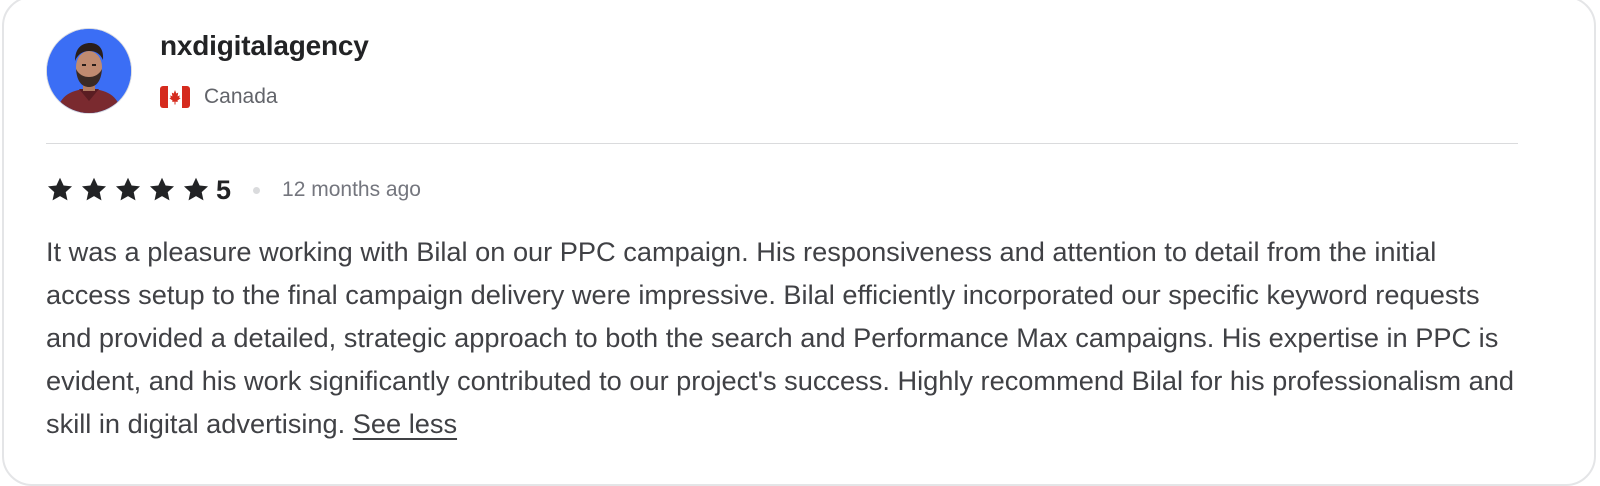 Image resolution: width=1600 pixels, height=486 pixels. I want to click on reviewer-location: Canada, so click(219, 97).